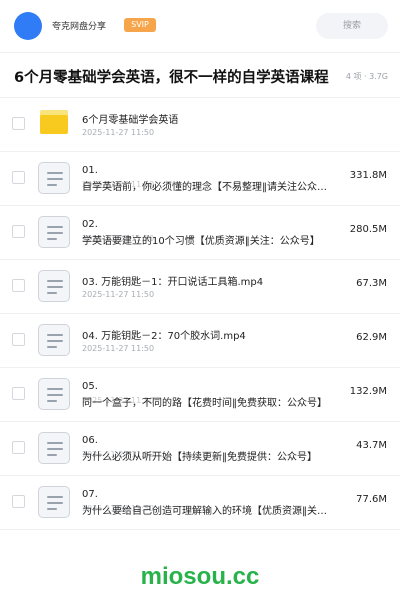 The width and height of the screenshot is (400, 600). Describe the element at coordinates (164, 336) in the screenshot. I see `file-name: 04. 万能钥匙－2：70个胶水词.mp4` at that location.